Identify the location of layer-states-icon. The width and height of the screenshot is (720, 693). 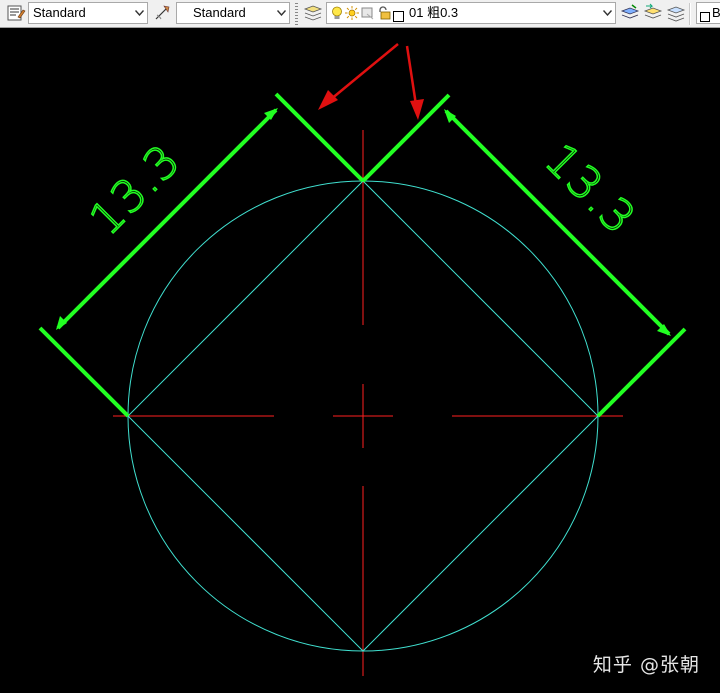
(676, 13).